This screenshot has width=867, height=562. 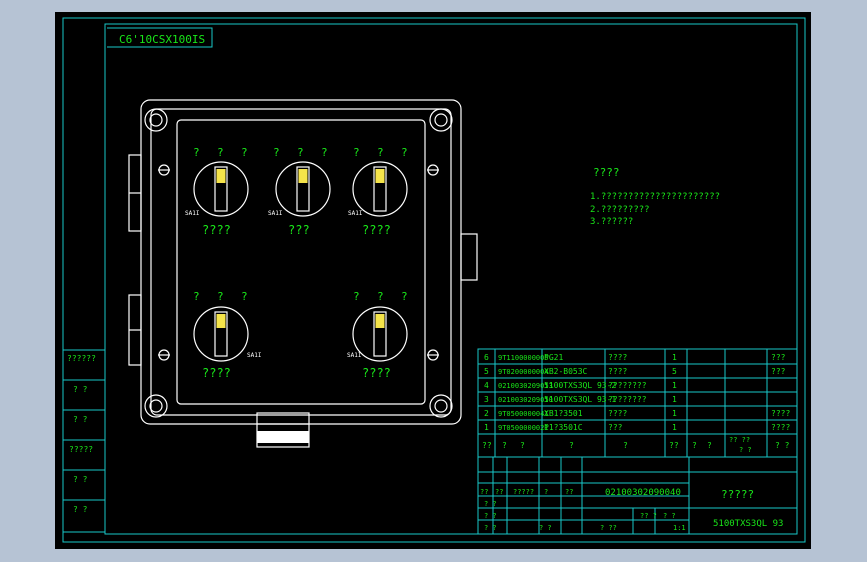 What do you see at coordinates (486, 427) in the screenshot?
I see `bom-cell-no: 1` at bounding box center [486, 427].